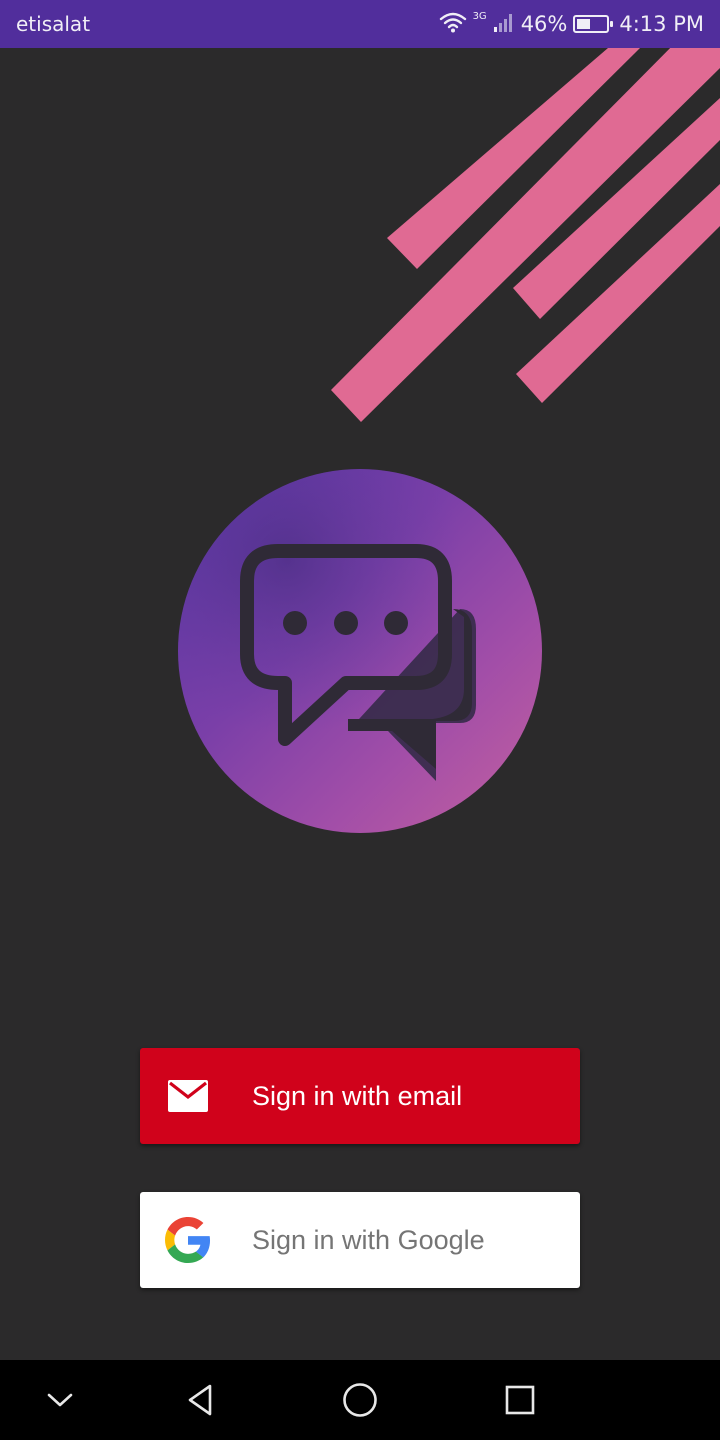 The height and width of the screenshot is (1440, 720). Describe the element at coordinates (544, 24) in the screenshot. I see `battery-percent: 46%` at that location.